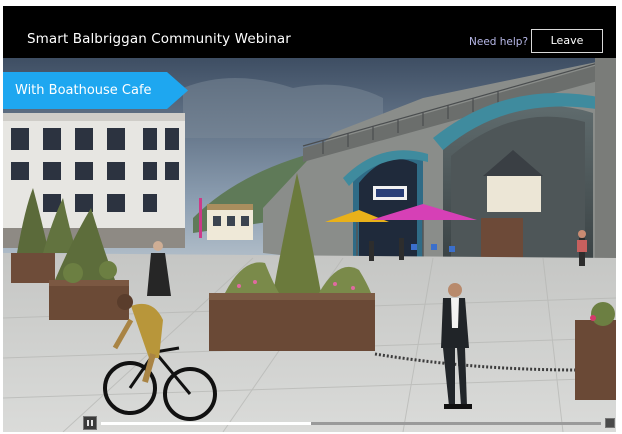 The height and width of the screenshot is (434, 622). Describe the element at coordinates (159, 39) in the screenshot. I see `meeting-title: Smart Balbriggan Community Webinar` at that location.